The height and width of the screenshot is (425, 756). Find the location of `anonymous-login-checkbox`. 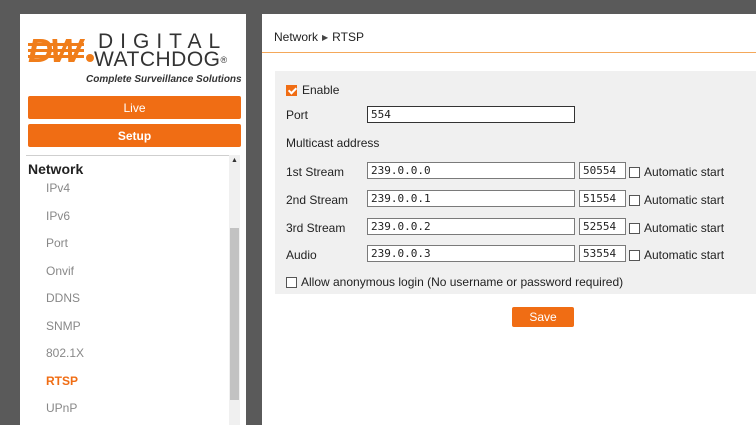

anonymous-login-checkbox is located at coordinates (291, 282).